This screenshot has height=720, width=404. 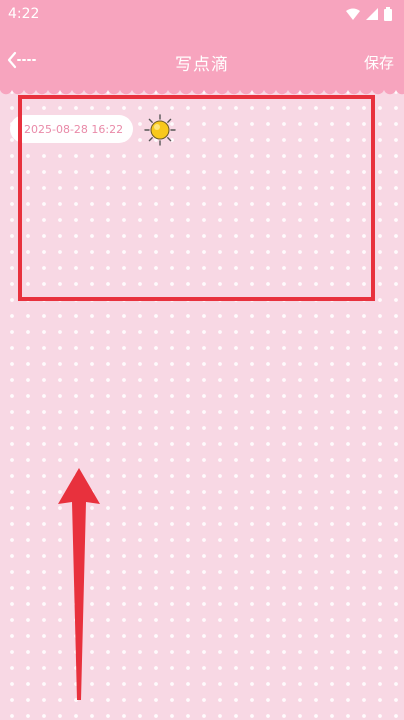 I want to click on annotation-arrow, so click(x=79, y=584).